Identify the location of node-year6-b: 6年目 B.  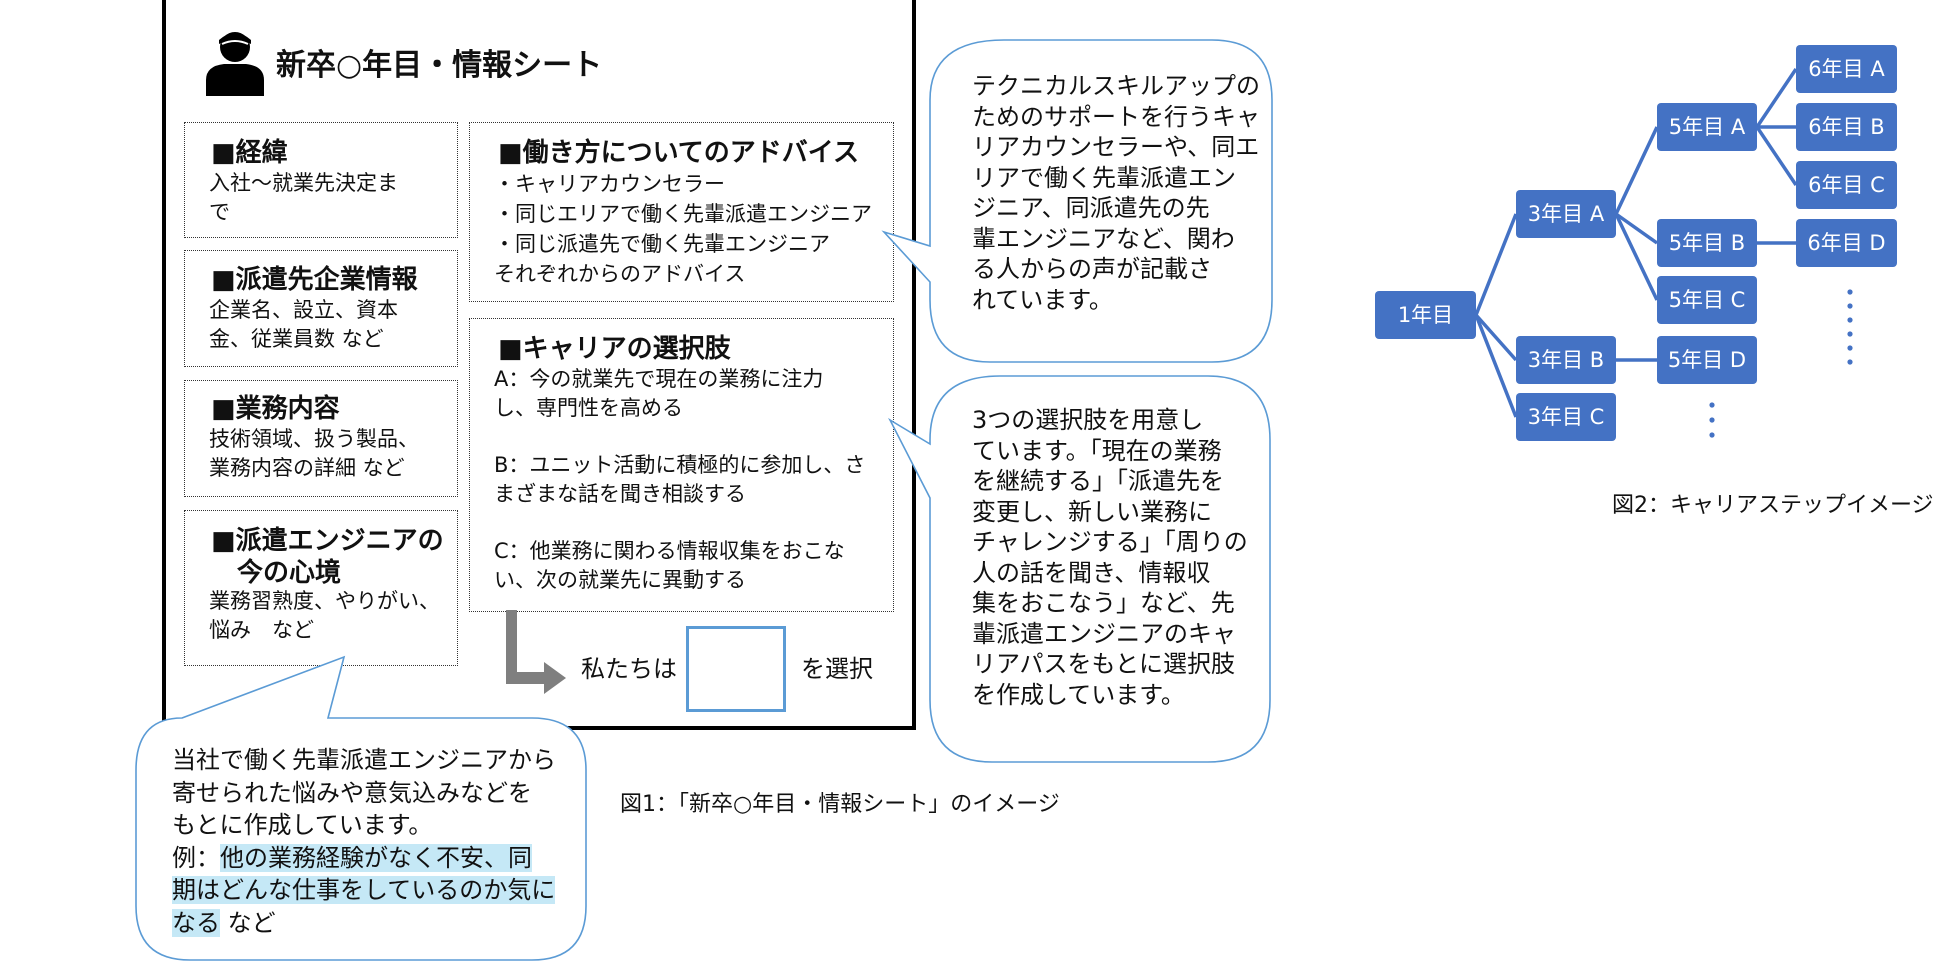
(1846, 127).